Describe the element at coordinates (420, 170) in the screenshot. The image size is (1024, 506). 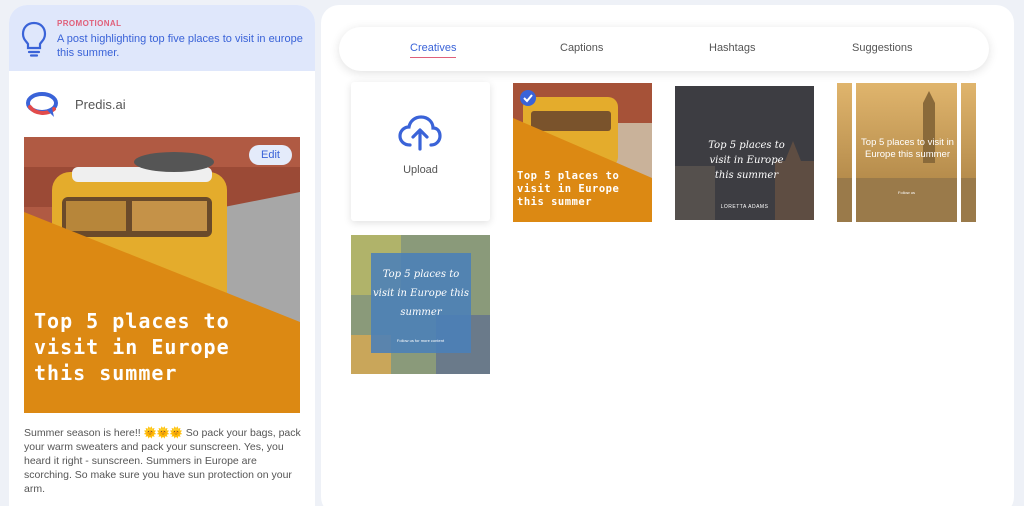
I see `upload-label: Upload` at that location.